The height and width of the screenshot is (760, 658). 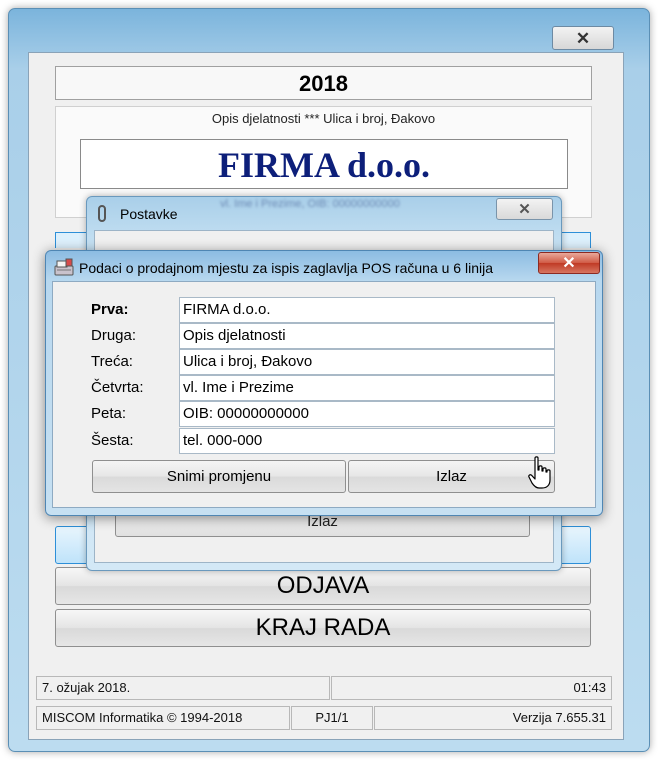 What do you see at coordinates (332, 718) in the screenshot?
I see `status-terminal: PJ1/1` at bounding box center [332, 718].